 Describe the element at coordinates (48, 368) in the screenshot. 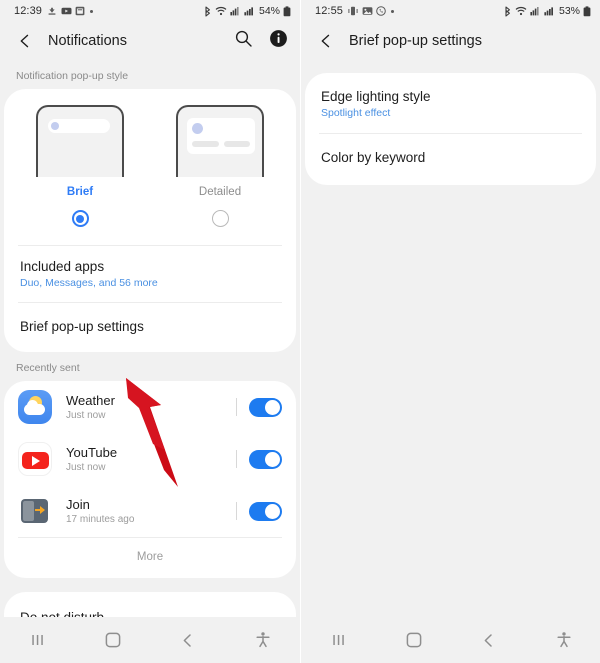

I see `recently-sent-section-label: Recently sent` at that location.